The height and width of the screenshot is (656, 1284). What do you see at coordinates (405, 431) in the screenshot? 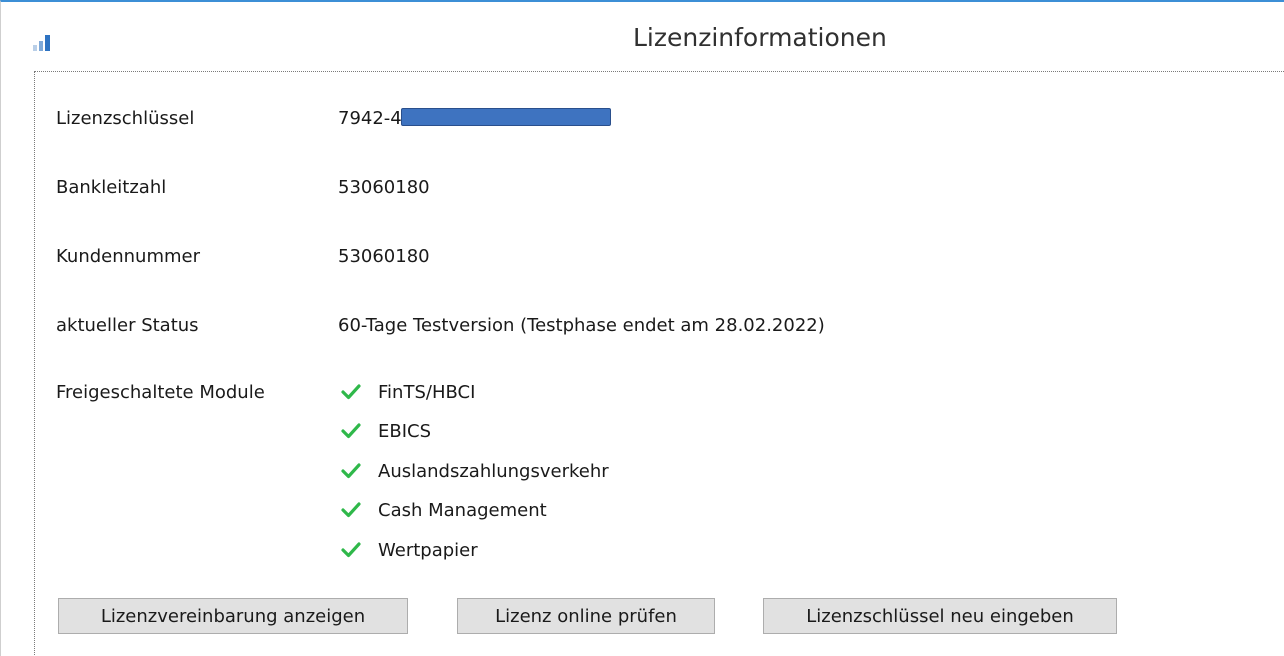
I see `module-label: EBICS` at bounding box center [405, 431].